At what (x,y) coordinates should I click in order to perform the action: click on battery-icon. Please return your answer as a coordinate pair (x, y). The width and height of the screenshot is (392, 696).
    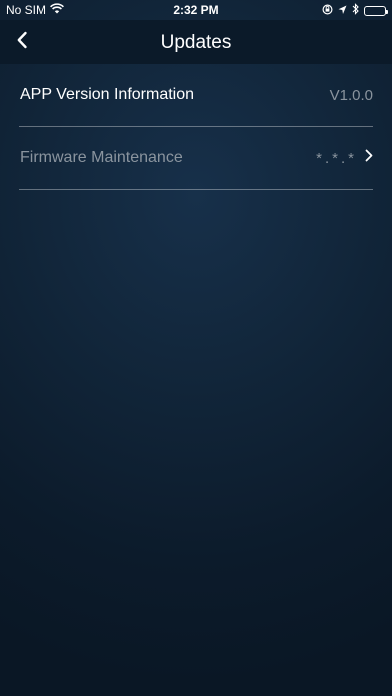
    Looking at the image, I should click on (376, 10).